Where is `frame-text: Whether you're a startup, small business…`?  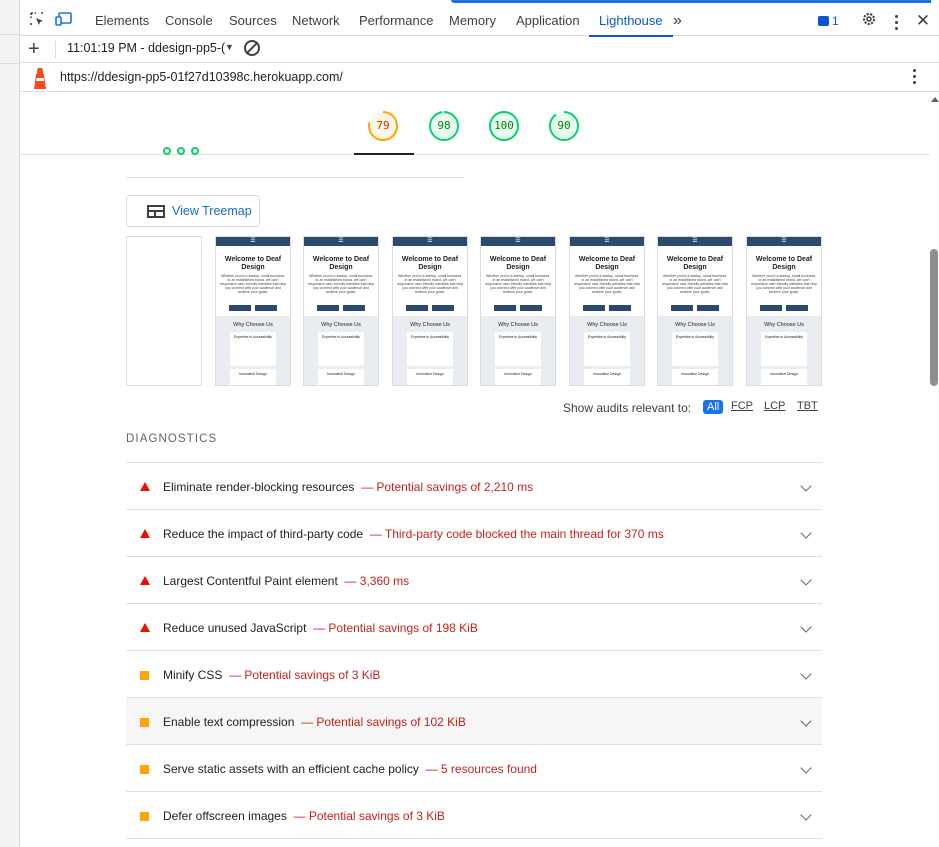
frame-text: Whether you're a startup, small business… is located at coordinates (341, 284).